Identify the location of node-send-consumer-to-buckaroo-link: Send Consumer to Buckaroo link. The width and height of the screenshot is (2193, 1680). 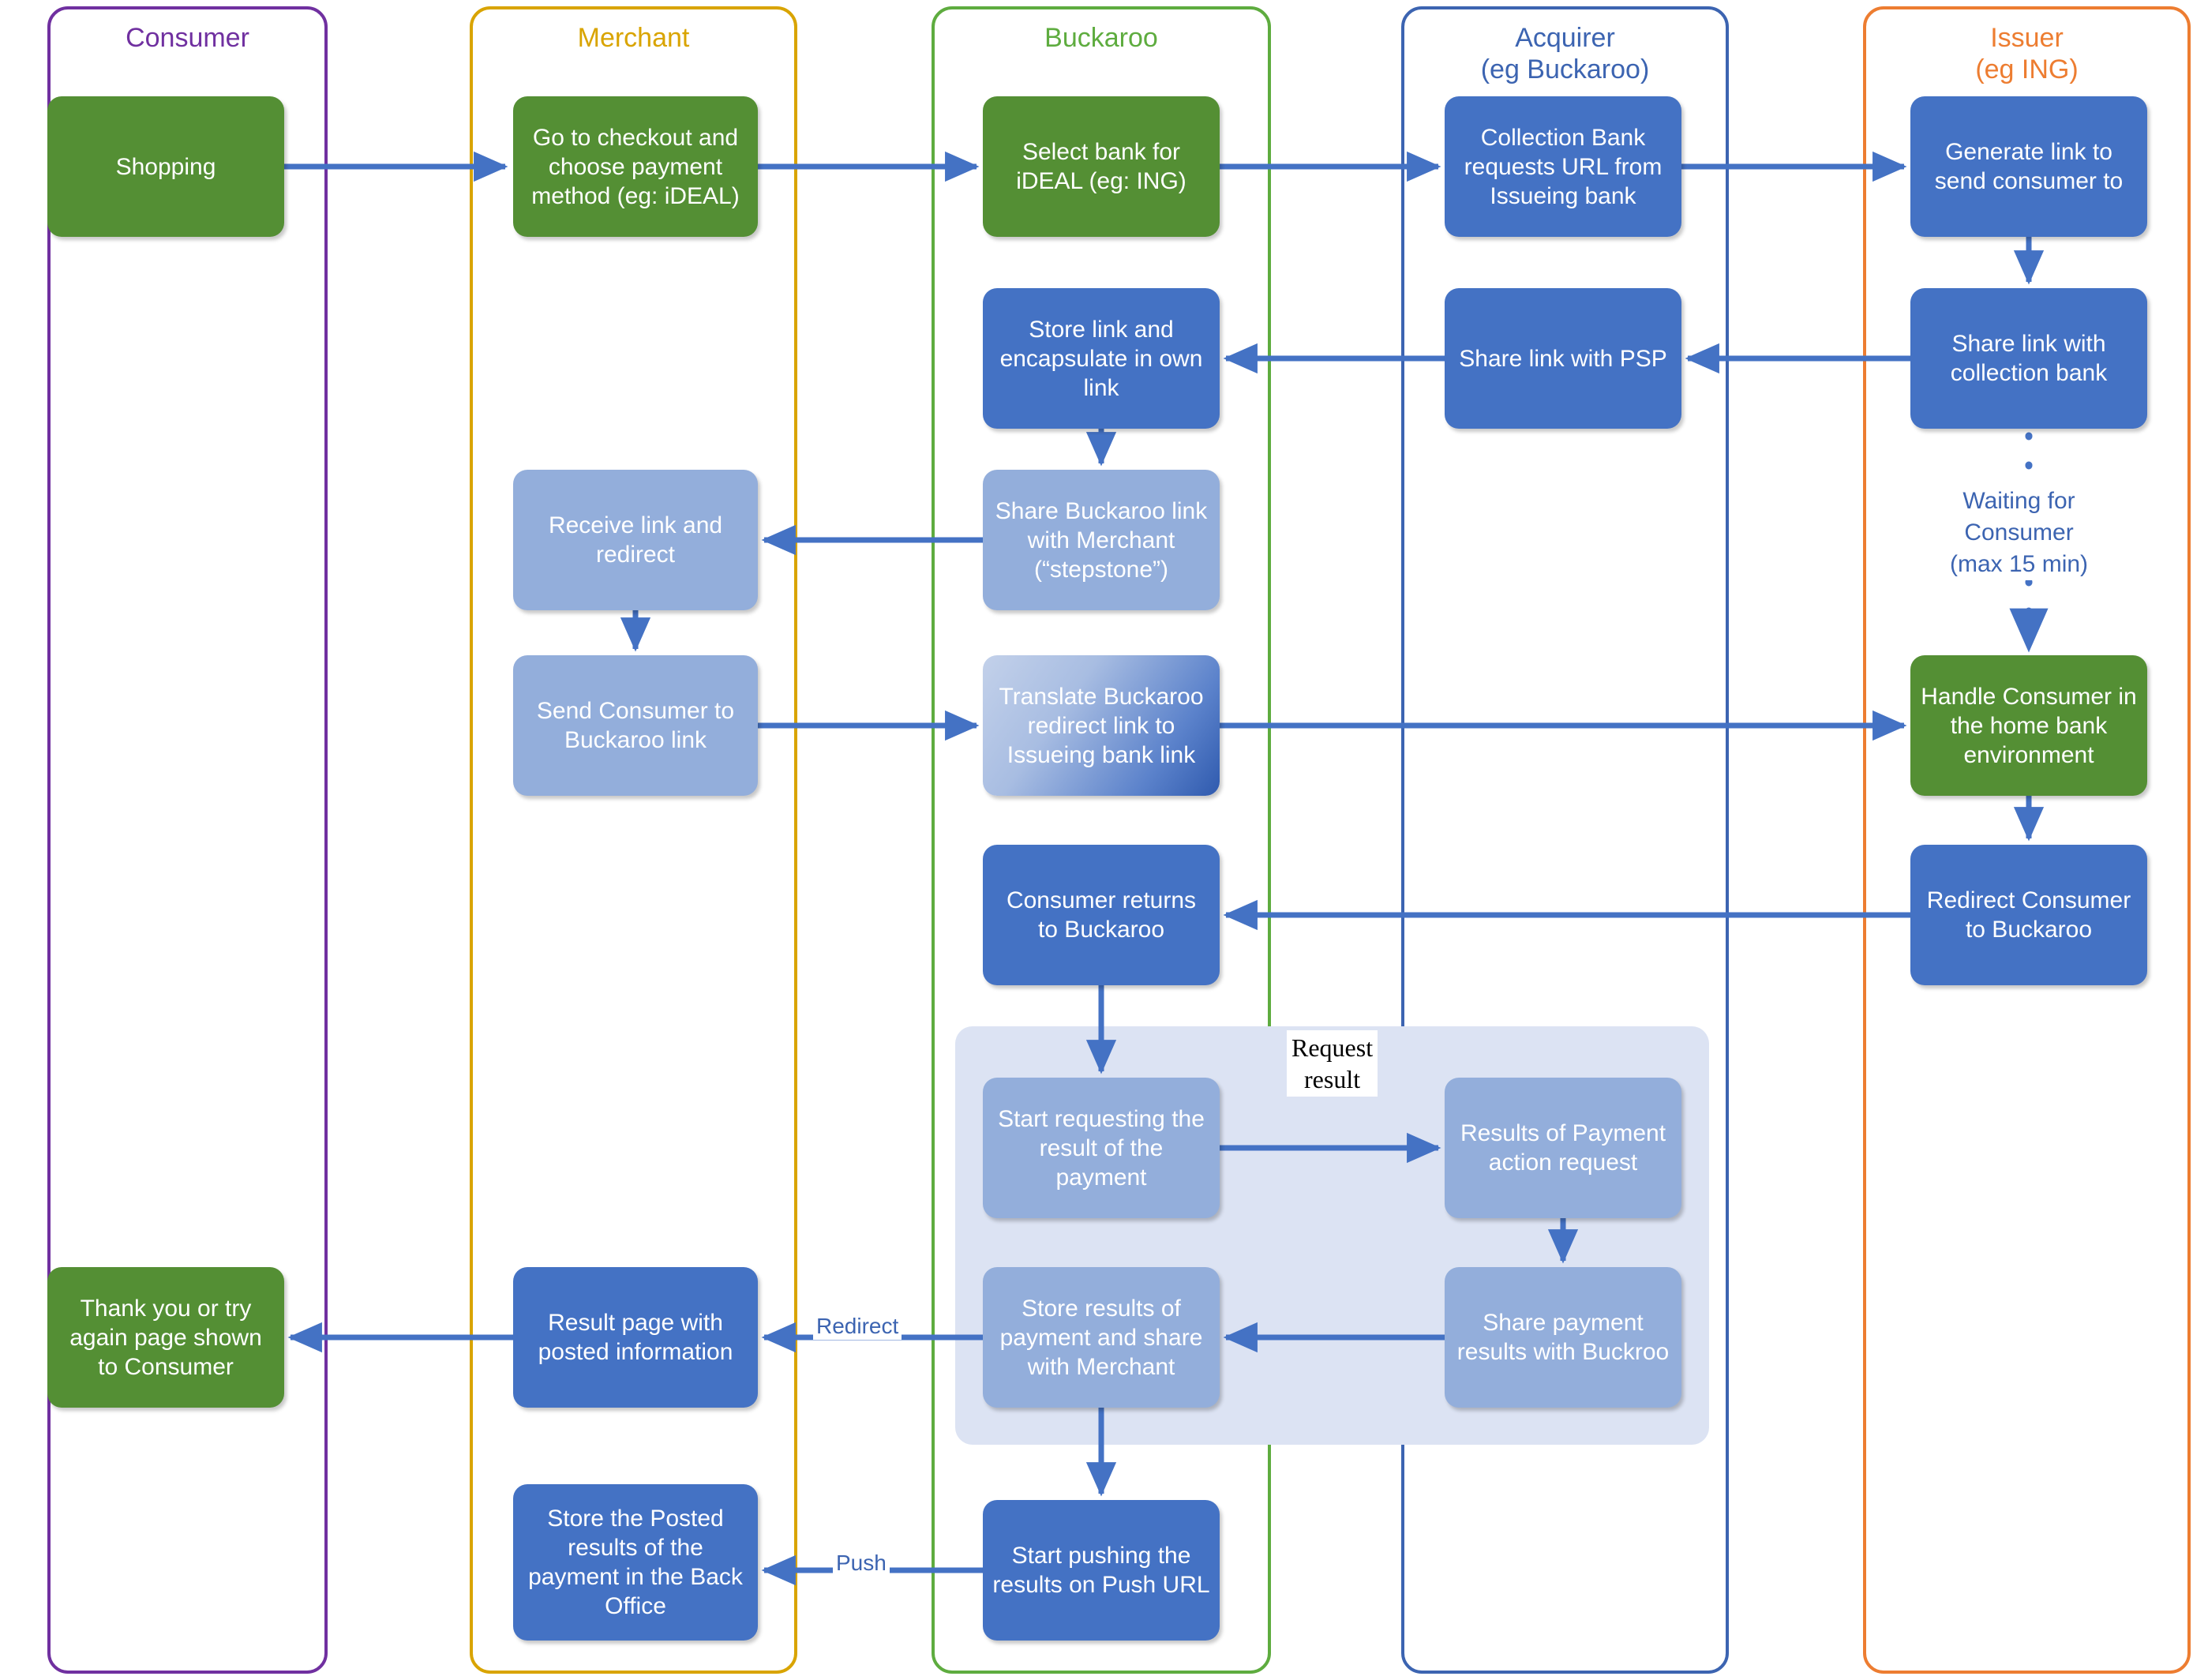
(635, 725).